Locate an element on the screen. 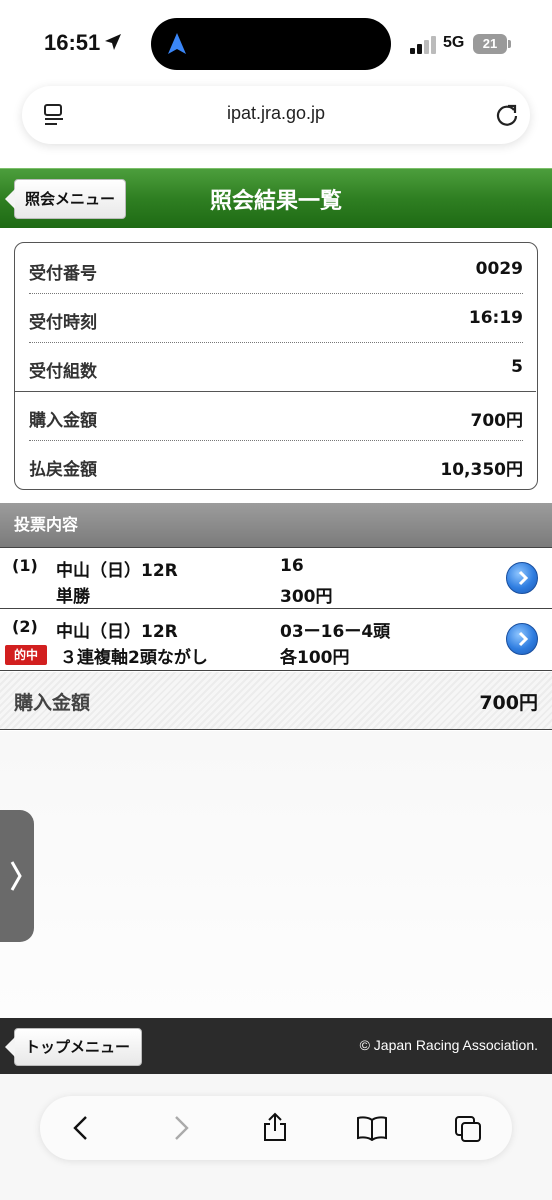 The image size is (552, 1200). page-title-text: 照会結果一覧 is located at coordinates (275, 201).